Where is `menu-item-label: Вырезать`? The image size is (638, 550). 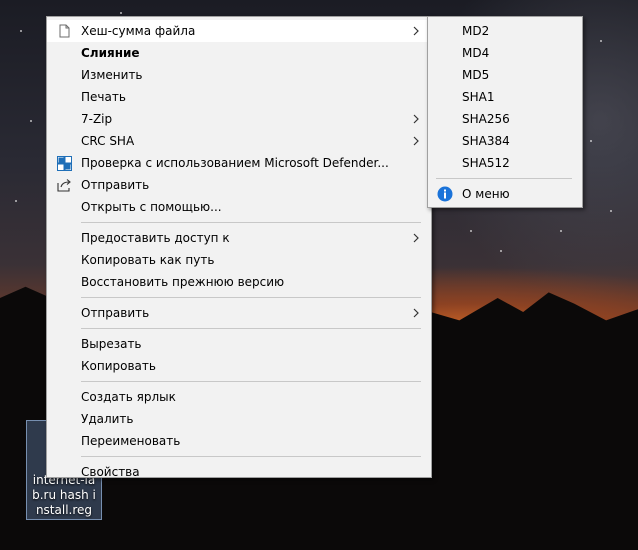 menu-item-label: Вырезать is located at coordinates (111, 344).